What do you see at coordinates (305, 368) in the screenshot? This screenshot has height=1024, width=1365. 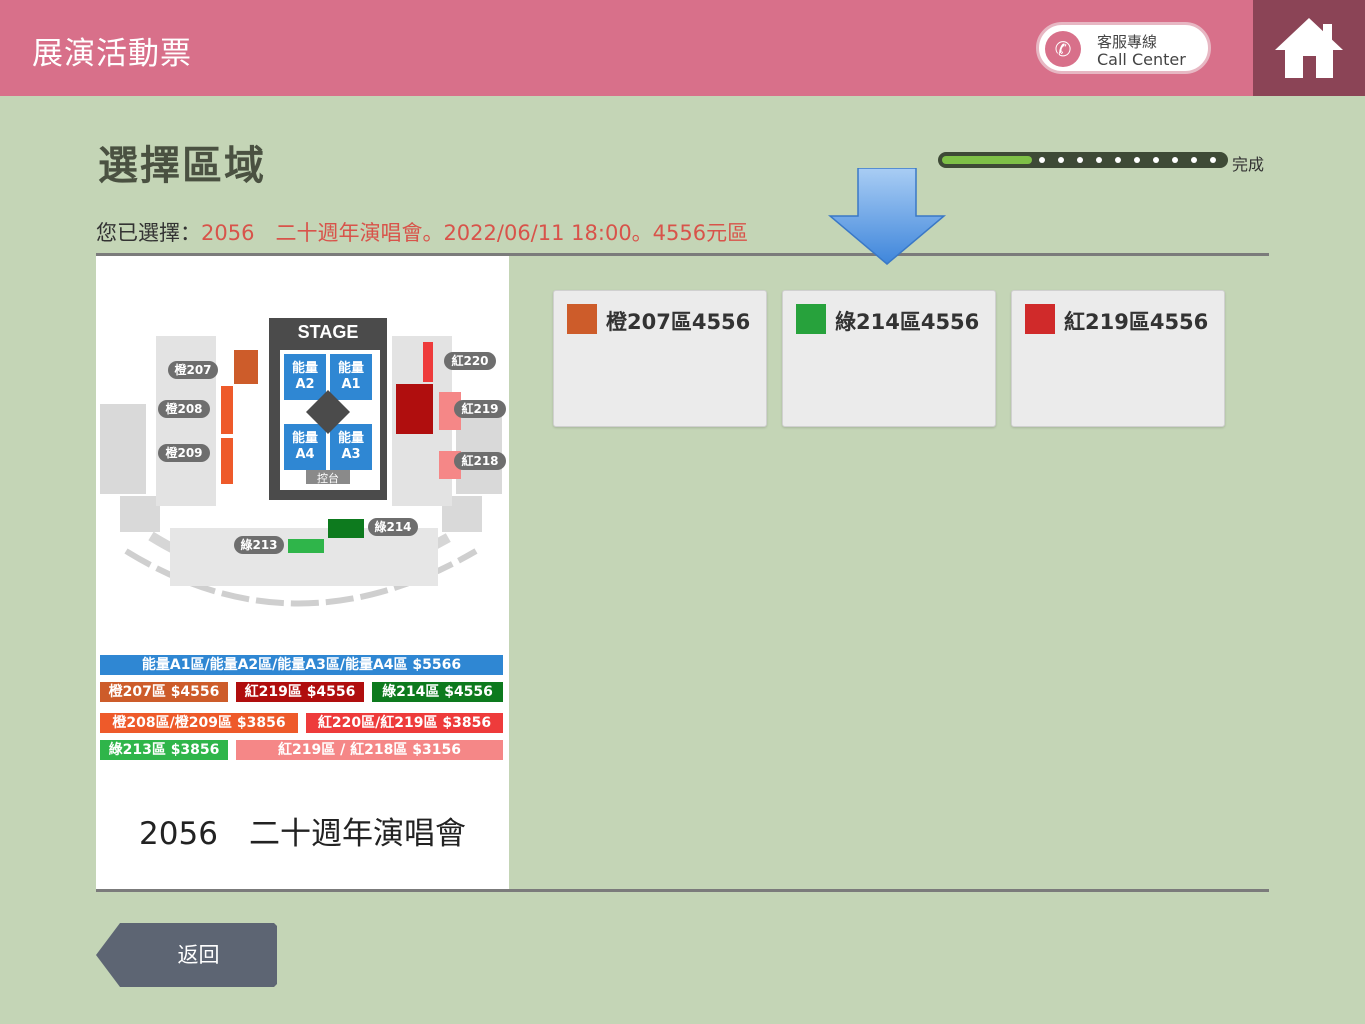 I see `block-a2-line1: 能量` at bounding box center [305, 368].